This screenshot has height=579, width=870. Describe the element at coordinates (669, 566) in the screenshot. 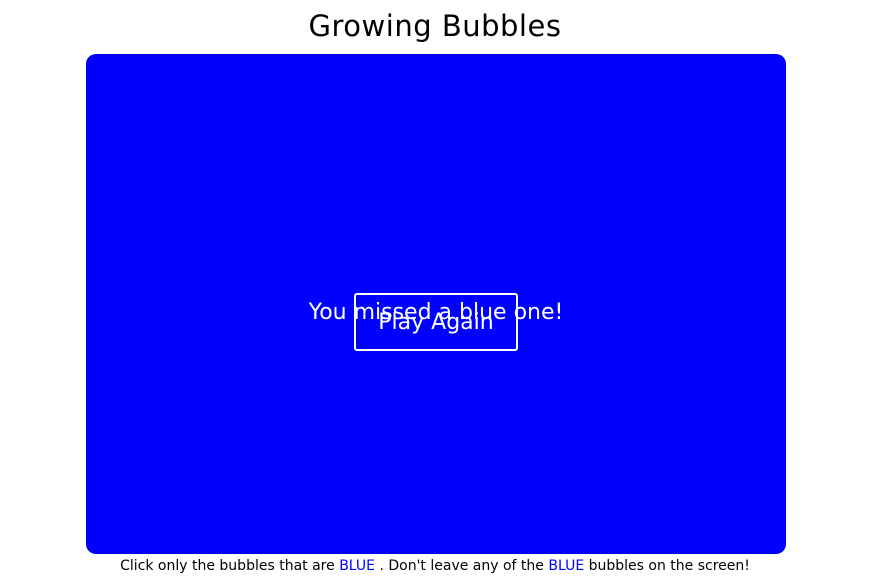

I see `instructions-part-3: bubbles on the screen!` at that location.